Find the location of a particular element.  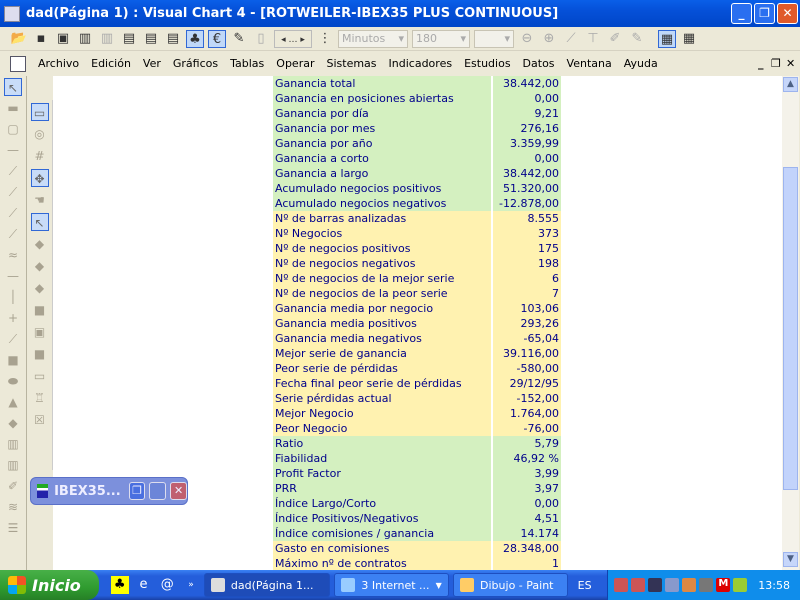

chart-disabled-icon: ▥ is located at coordinates (107, 39).